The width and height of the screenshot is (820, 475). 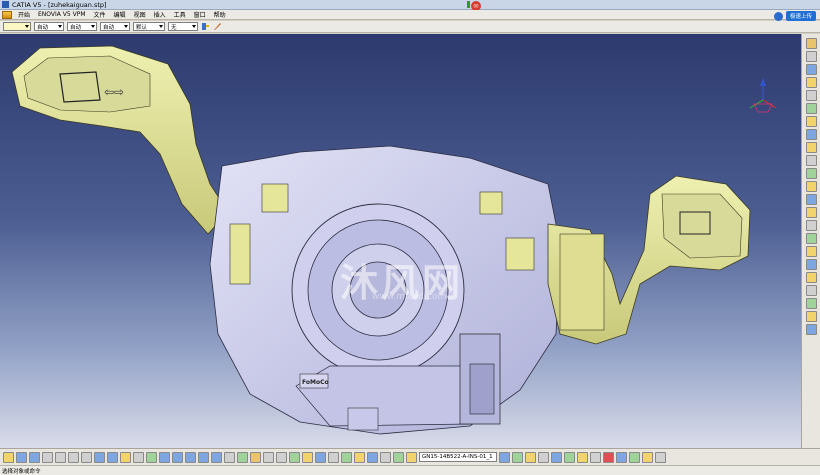 What do you see at coordinates (7, 14) in the screenshot?
I see `start-icon` at bounding box center [7, 14].